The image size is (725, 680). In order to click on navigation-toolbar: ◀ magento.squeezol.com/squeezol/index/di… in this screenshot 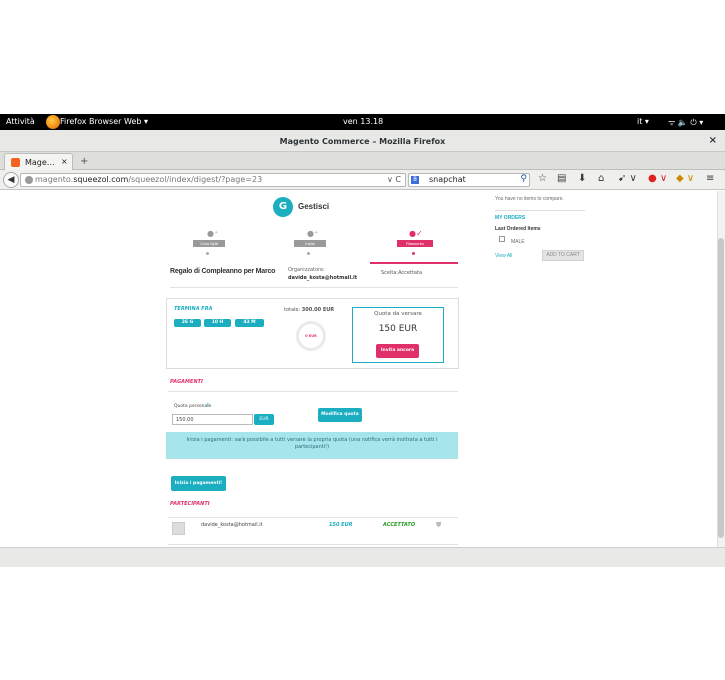, I will do `click(362, 180)`.